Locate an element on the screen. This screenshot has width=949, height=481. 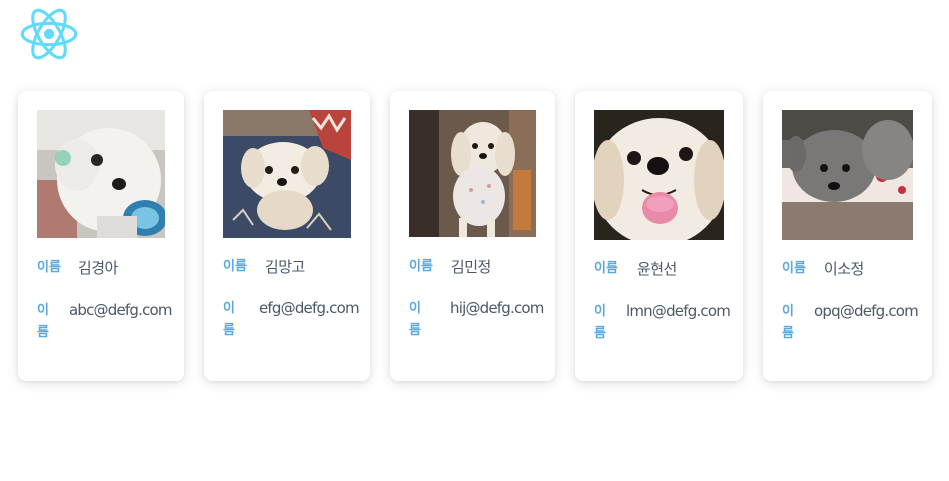
name-row: 이름 김경아 is located at coordinates (77, 268).